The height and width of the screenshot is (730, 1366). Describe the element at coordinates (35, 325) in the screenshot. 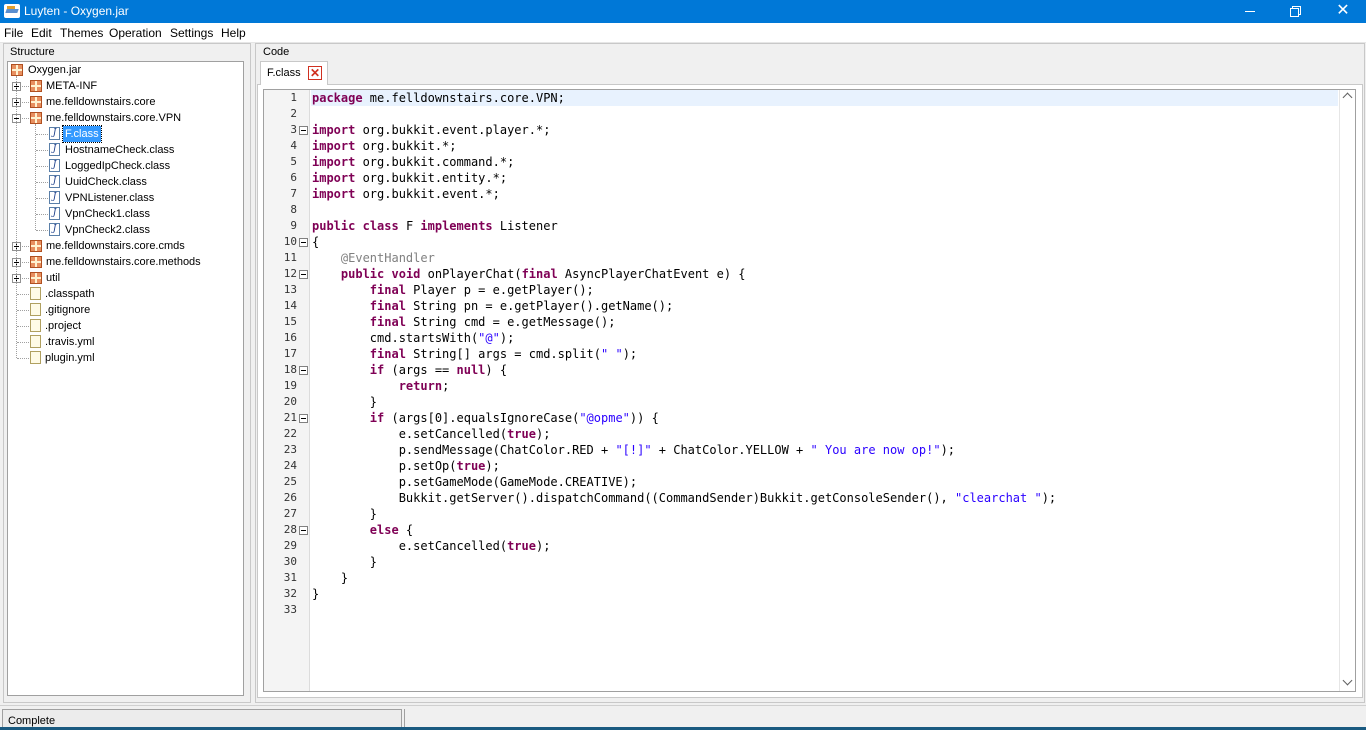

I see `file-icon` at that location.